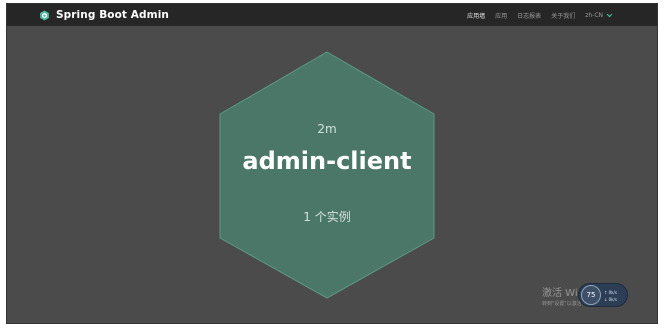  Describe the element at coordinates (476, 15) in the screenshot. I see `nav-item-wallboard: 应用墙` at that location.